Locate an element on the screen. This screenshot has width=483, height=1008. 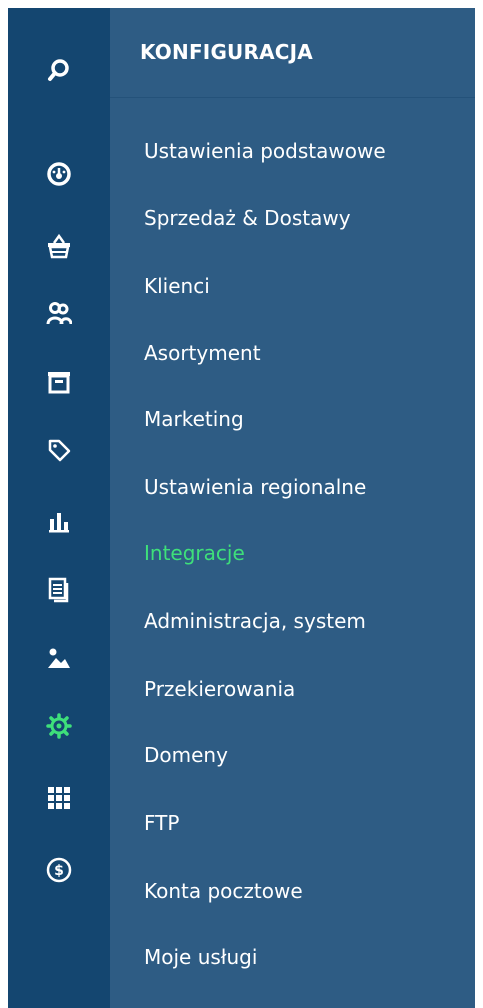
menu-item-sprzedaz-dostawy: Sprzedaż & Dostawy is located at coordinates (247, 218).